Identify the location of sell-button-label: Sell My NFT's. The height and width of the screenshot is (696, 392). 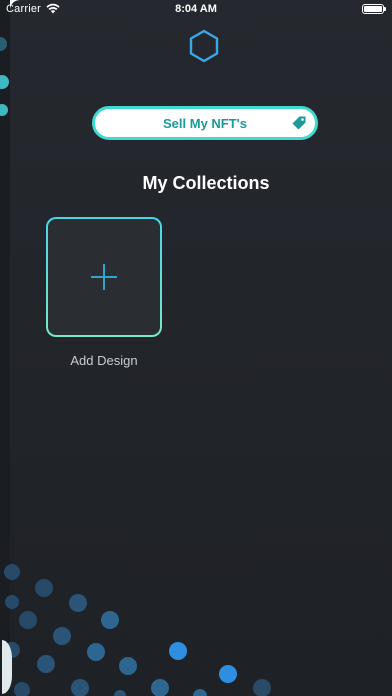
(205, 123).